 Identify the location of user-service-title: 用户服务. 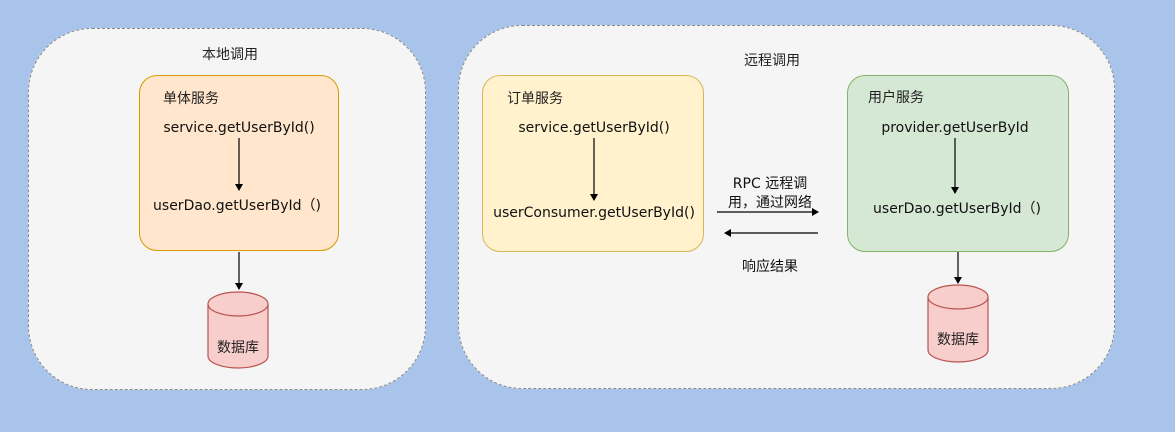
(896, 98).